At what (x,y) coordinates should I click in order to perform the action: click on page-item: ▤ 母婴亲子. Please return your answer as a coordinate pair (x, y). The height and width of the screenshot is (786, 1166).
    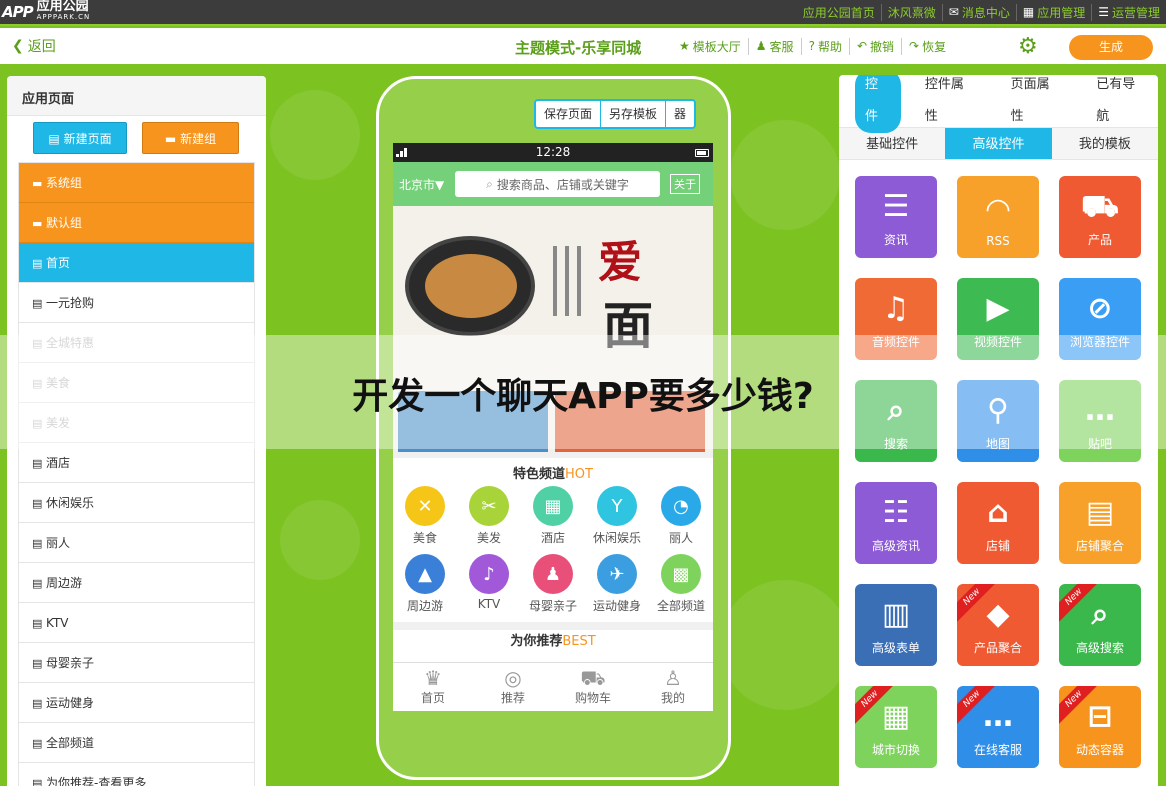
    Looking at the image, I should click on (136, 663).